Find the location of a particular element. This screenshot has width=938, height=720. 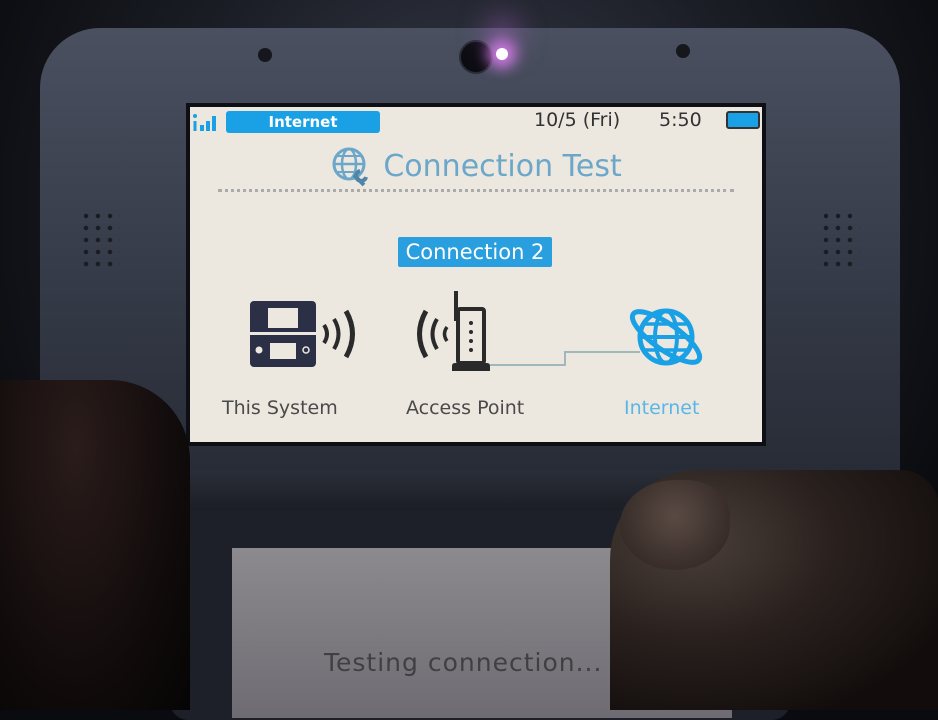

connection-slot-badge: Connection 2 is located at coordinates (475, 252).